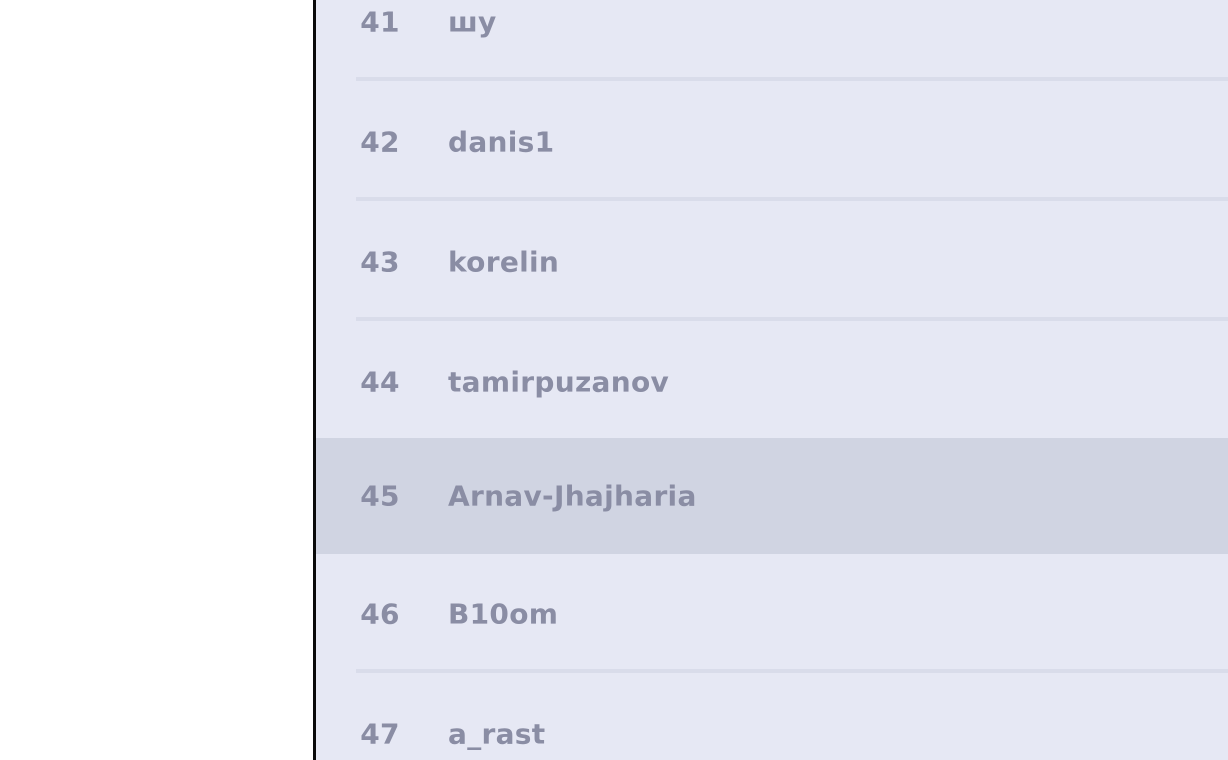 This screenshot has width=1228, height=760. Describe the element at coordinates (380, 22) in the screenshot. I see `rank-number: 41` at that location.